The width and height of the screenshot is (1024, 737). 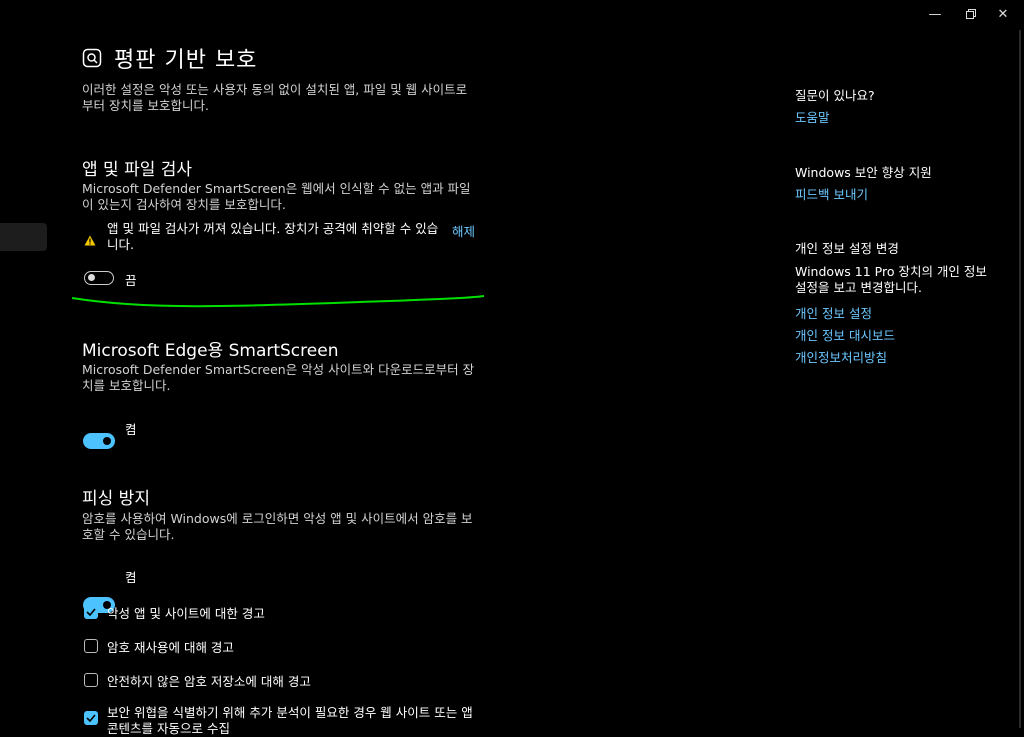 I want to click on dismiss-warning-link: 해제, so click(x=463, y=230).